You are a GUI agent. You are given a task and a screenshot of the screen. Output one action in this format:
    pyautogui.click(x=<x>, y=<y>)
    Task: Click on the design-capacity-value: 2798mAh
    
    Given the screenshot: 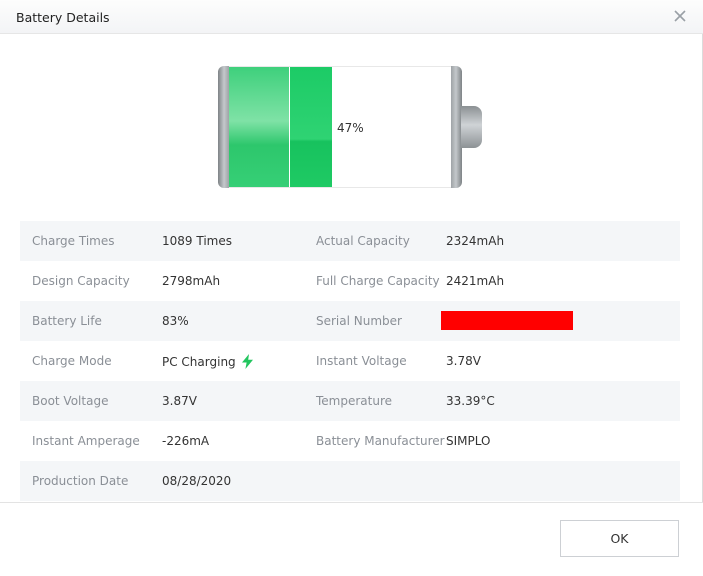 What is the action you would take?
    pyautogui.click(x=191, y=281)
    